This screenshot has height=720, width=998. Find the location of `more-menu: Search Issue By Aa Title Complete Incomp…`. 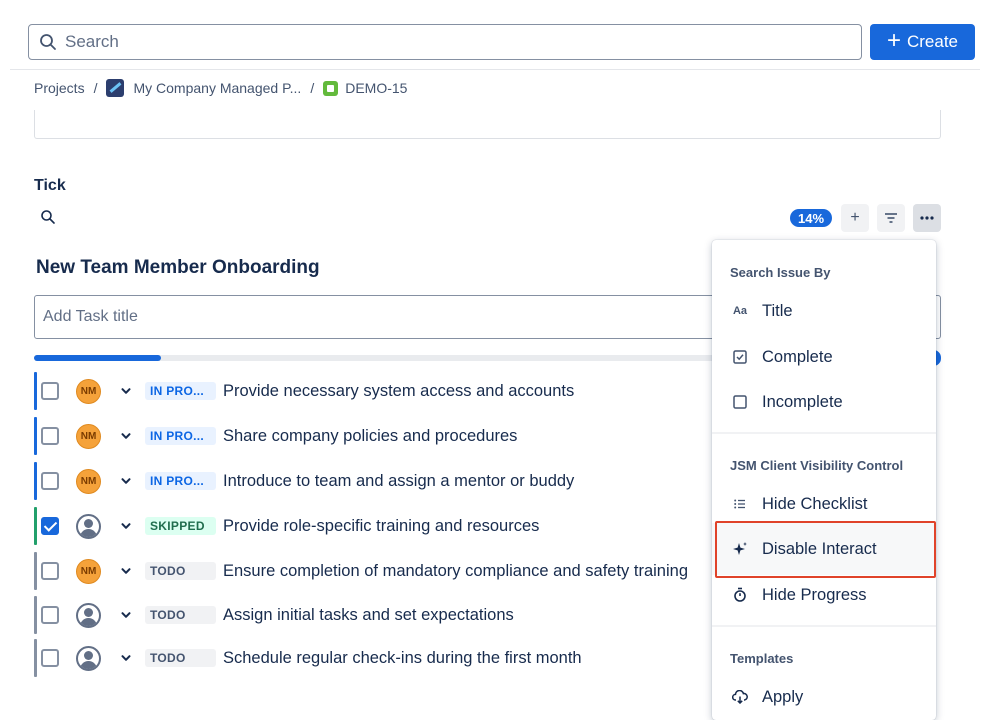

more-menu: Search Issue By Aa Title Complete Incomp… is located at coordinates (824, 480).